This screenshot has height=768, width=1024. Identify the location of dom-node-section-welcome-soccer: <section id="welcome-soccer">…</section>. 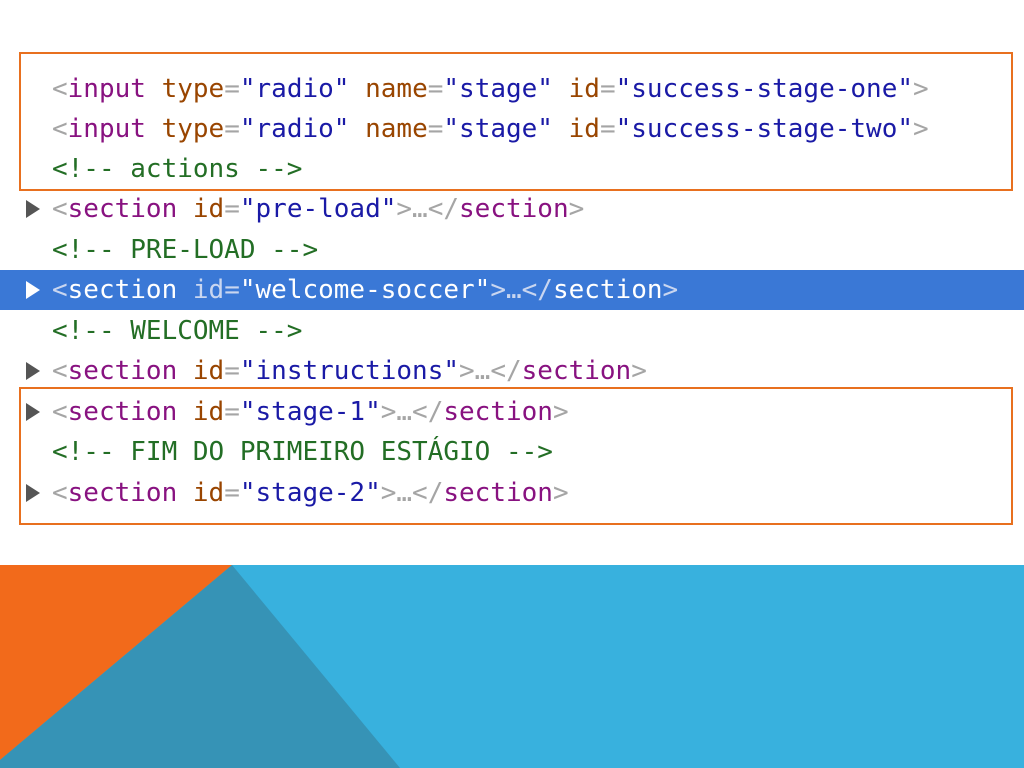
(512, 290).